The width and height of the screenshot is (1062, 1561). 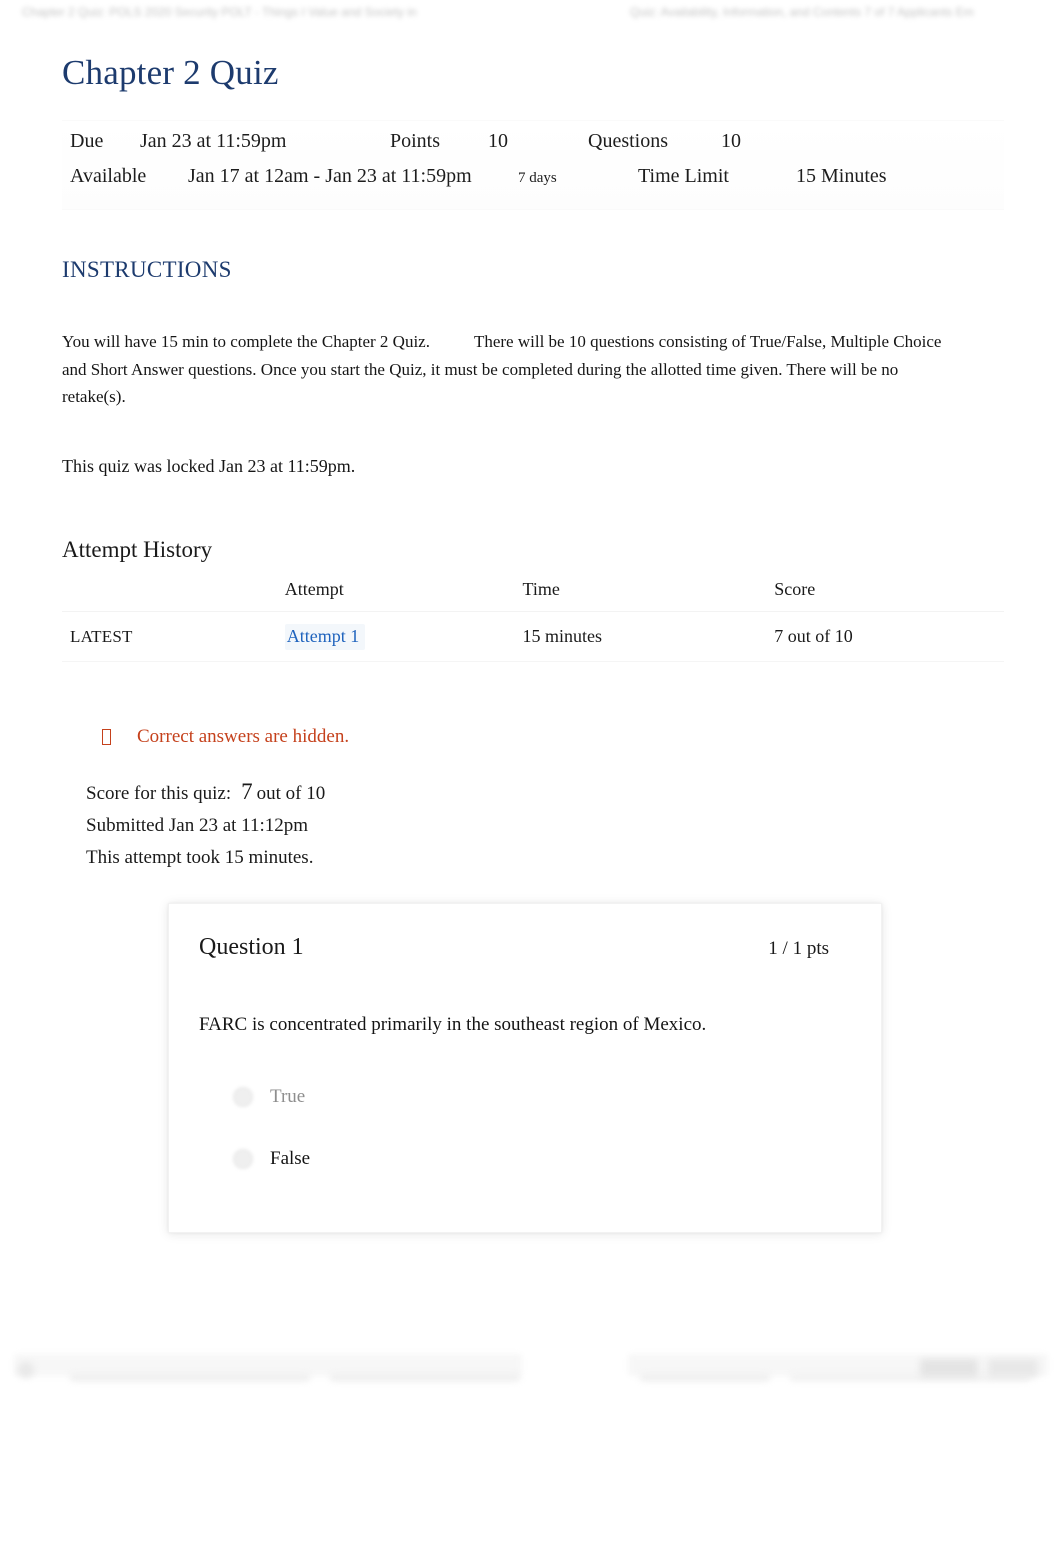 I want to click on quiz-locked-message: This quiz was locked Jan 23 at 11:59pm., so click(x=209, y=465).